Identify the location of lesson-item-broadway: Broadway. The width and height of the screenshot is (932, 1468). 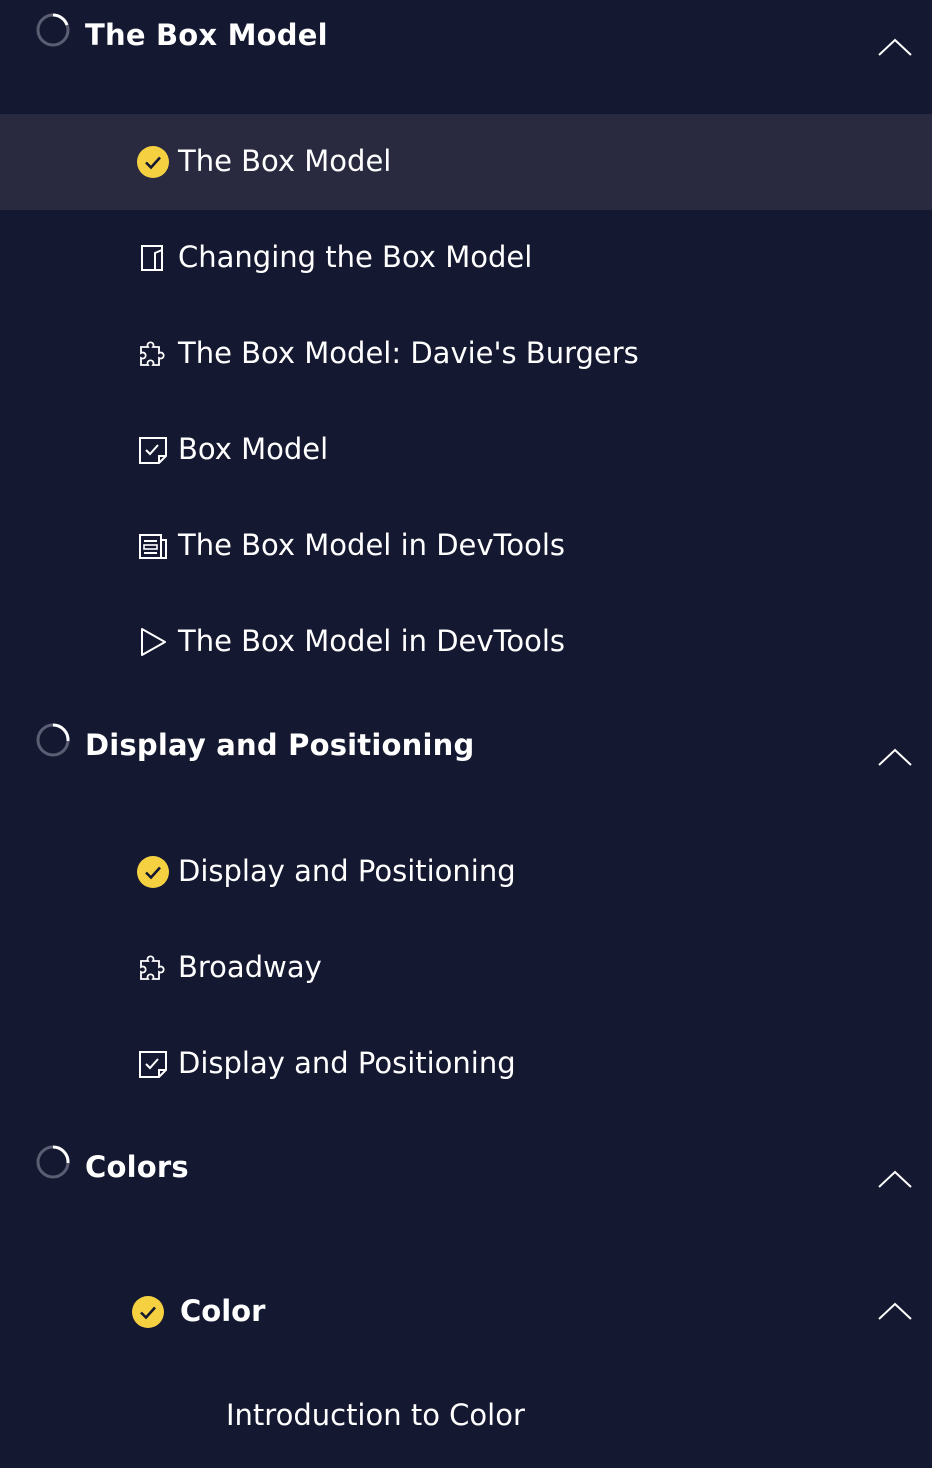
(466, 968).